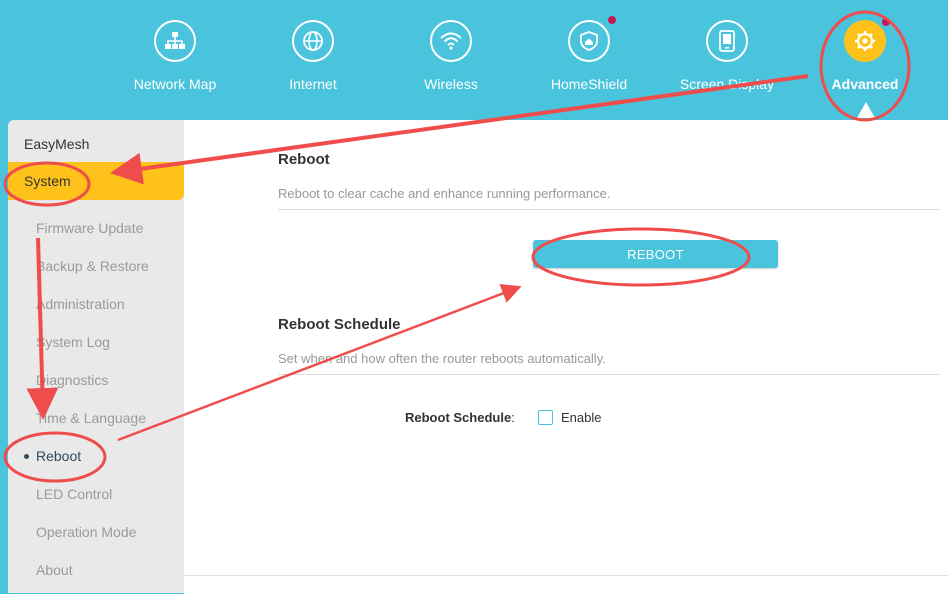  What do you see at coordinates (727, 84) in the screenshot?
I see `nav-screen-display-label: Screen Display` at bounding box center [727, 84].